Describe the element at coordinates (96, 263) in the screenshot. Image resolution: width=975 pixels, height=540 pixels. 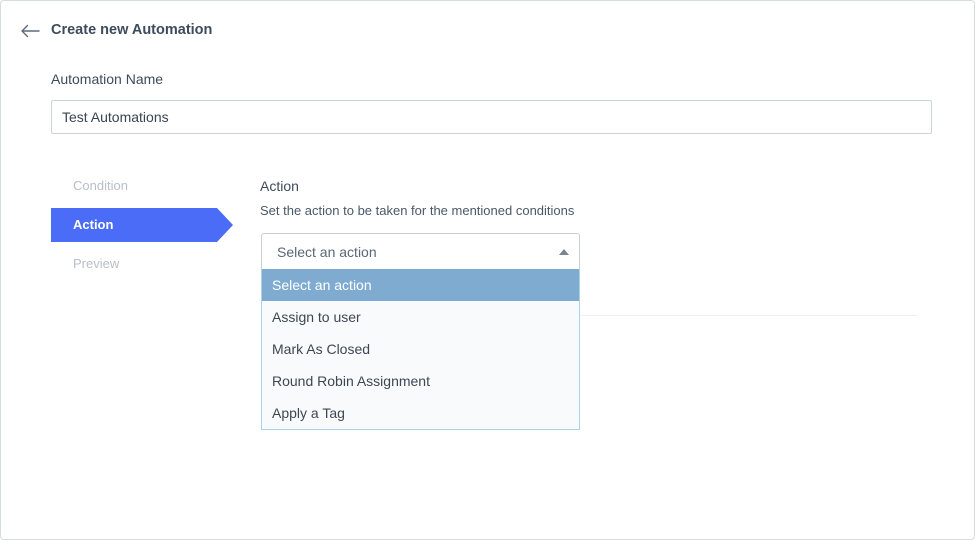
I see `step-label: Preview` at that location.